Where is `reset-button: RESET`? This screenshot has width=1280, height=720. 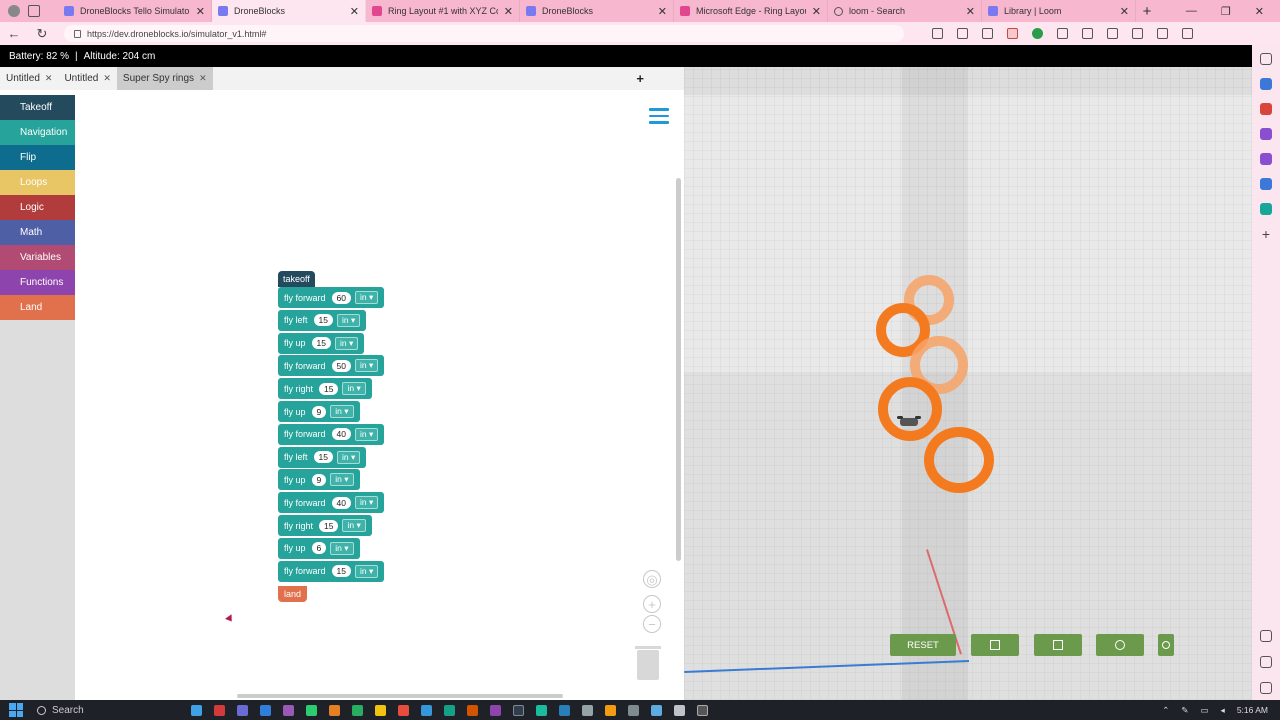
reset-button: RESET is located at coordinates (923, 645).